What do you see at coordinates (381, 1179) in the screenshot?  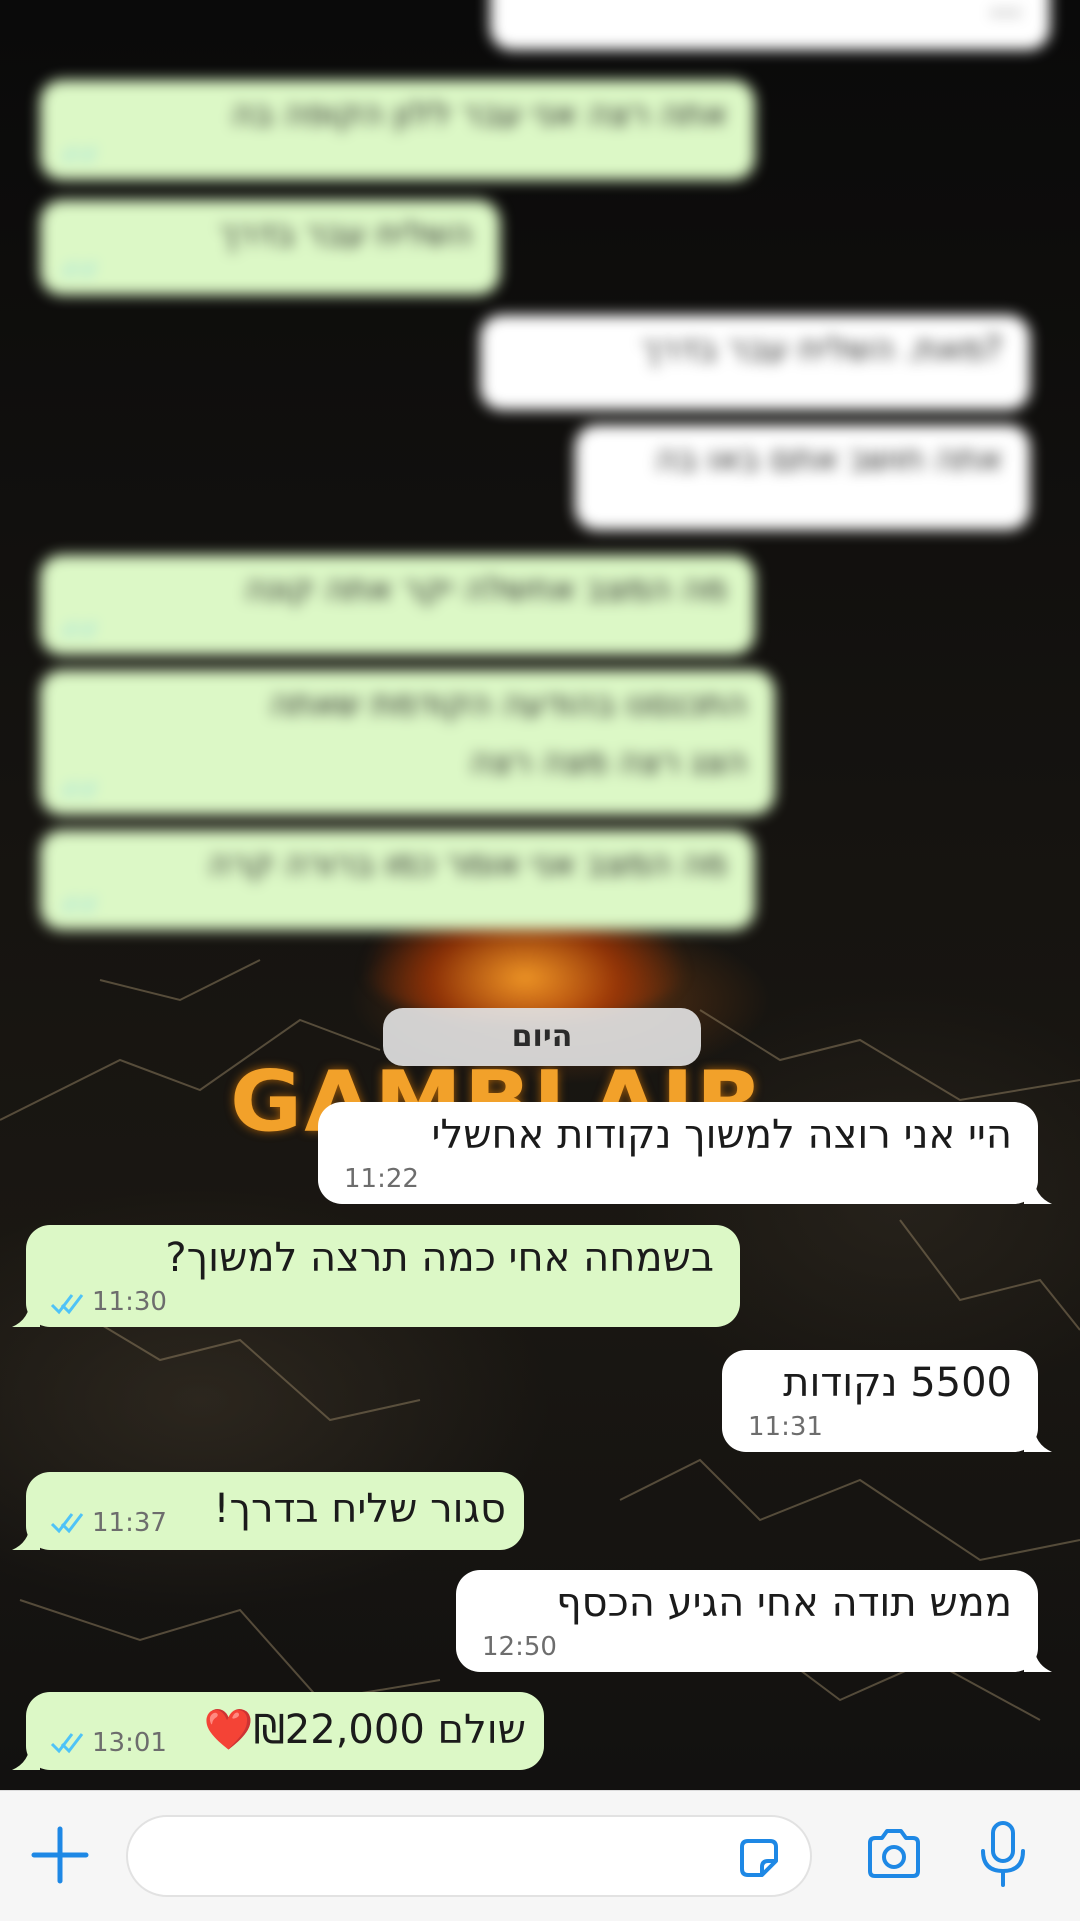 I see `message-time: 11:22` at bounding box center [381, 1179].